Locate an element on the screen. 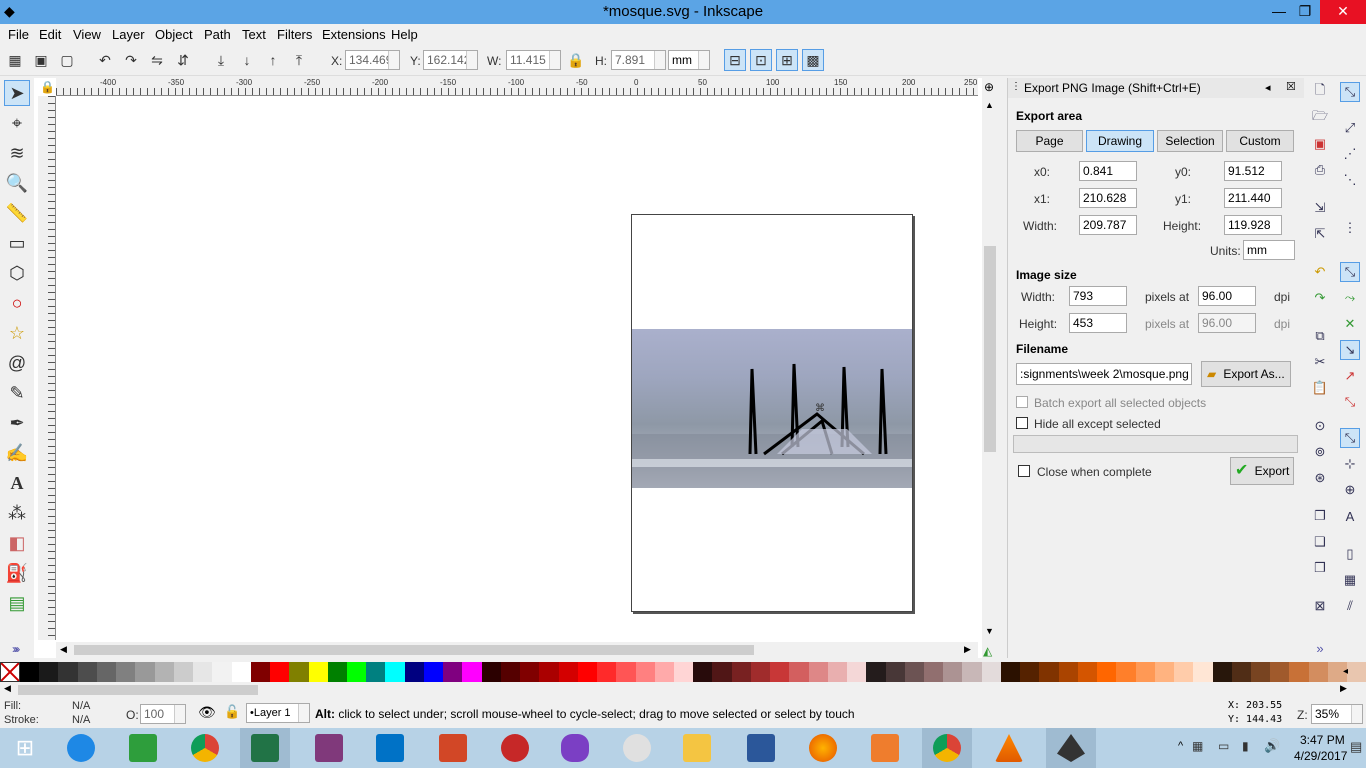  taskbar-vlc is located at coordinates (1009, 748).